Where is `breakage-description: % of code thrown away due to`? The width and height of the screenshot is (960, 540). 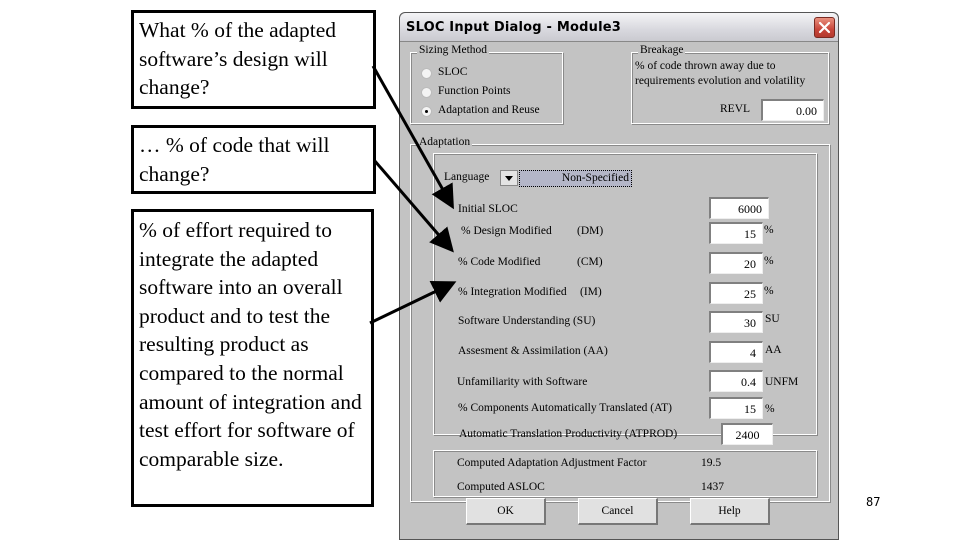 breakage-description: % of code thrown away due to is located at coordinates (705, 66).